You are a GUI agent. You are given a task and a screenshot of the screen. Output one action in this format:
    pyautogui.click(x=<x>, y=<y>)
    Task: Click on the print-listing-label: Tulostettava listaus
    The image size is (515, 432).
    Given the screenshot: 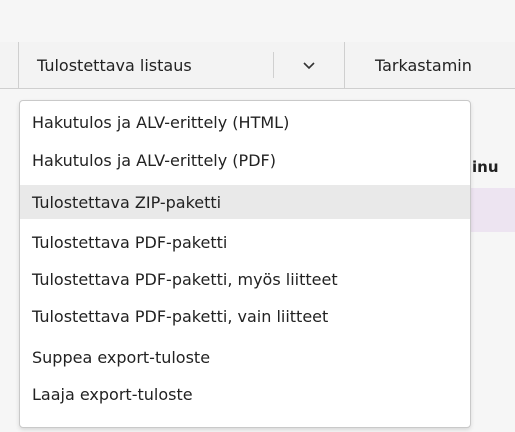 What is the action you would take?
    pyautogui.click(x=114, y=65)
    